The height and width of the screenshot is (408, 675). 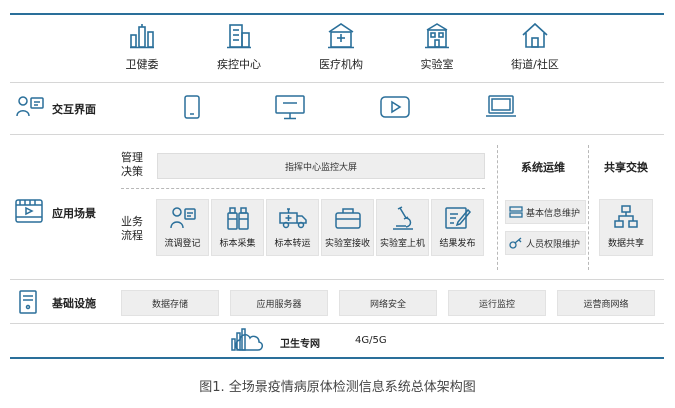 I want to click on flow-card-publish: 结果发布, so click(x=457, y=227).